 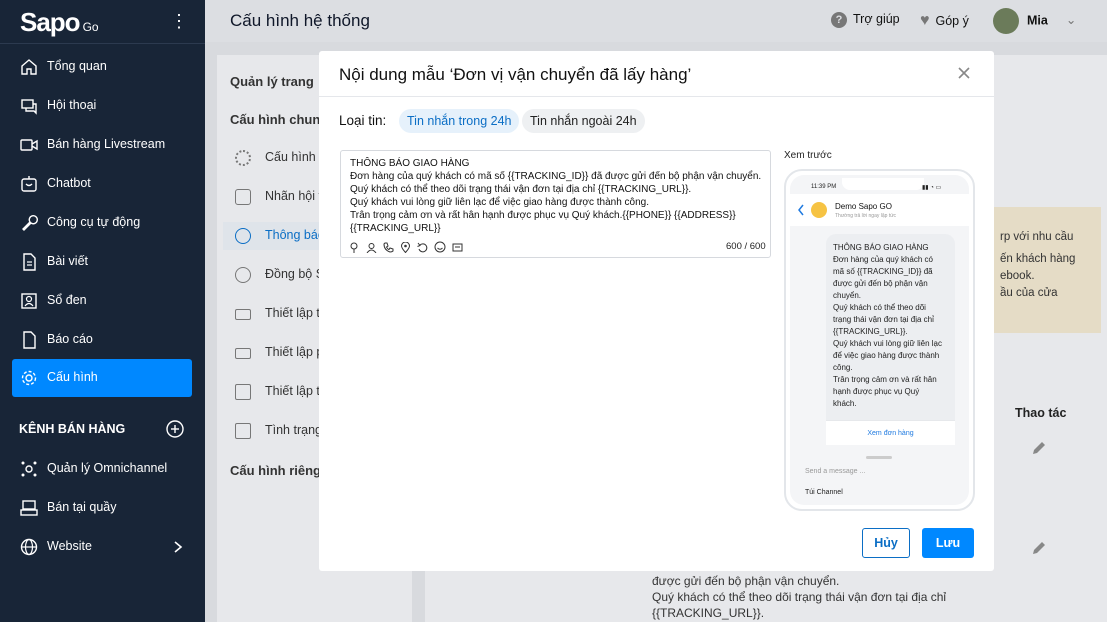 I want to click on text-line: {{TRACKING_URL}}., so click(x=708, y=613).